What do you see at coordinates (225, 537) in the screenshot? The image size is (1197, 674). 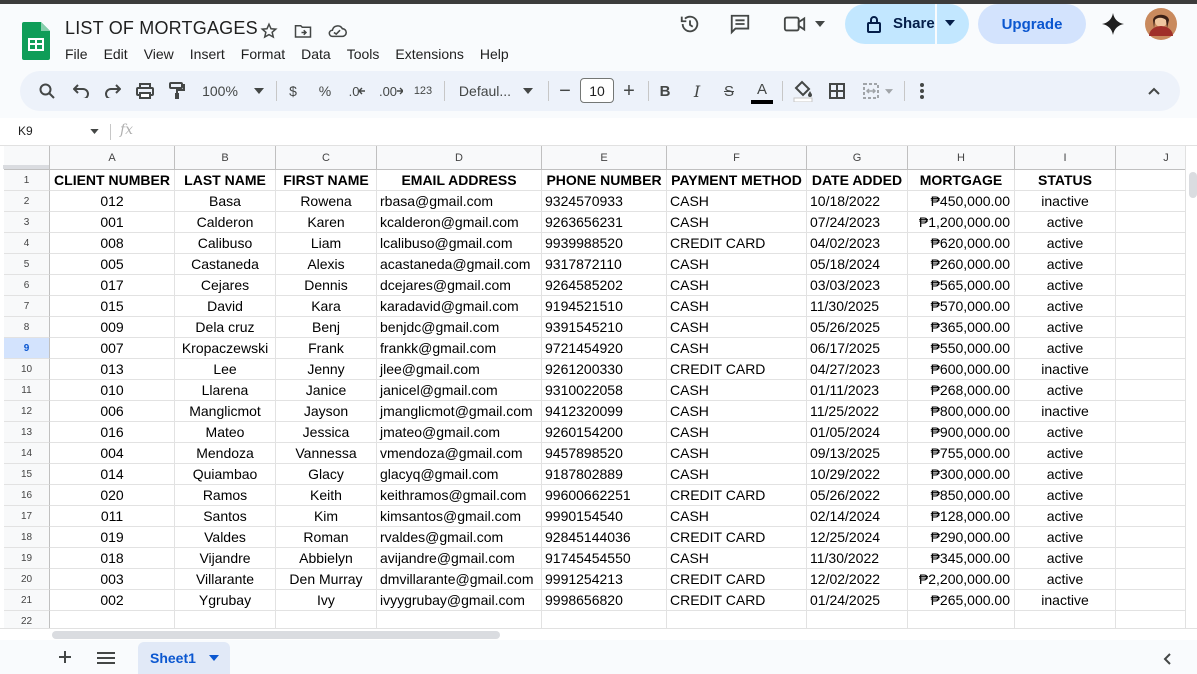 I see `cell: Valdes` at bounding box center [225, 537].